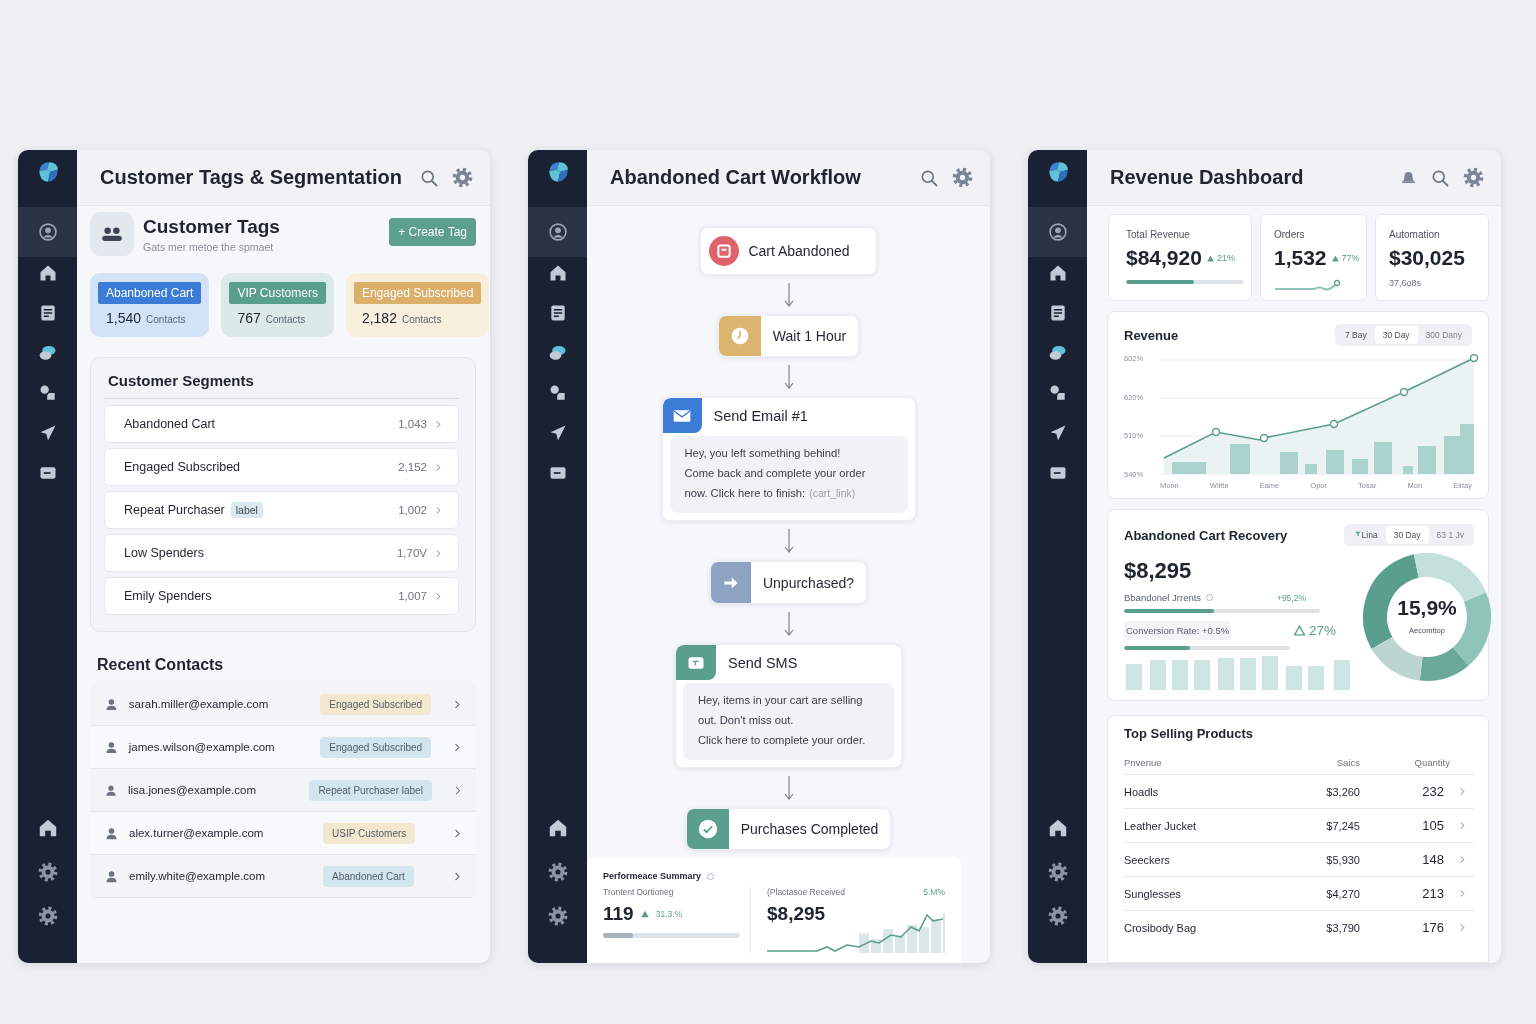 The height and width of the screenshot is (1024, 1536). I want to click on kpi-note: 37,6o8s, so click(1406, 283).